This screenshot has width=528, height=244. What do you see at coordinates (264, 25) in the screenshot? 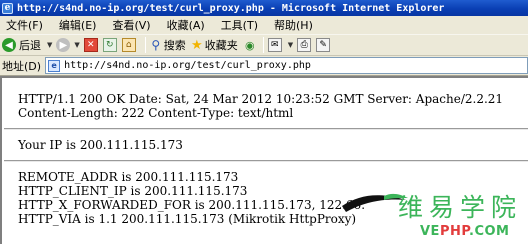
I see `menu-bar: 文件(F) 编辑(E) 查看(V) 收藏(A) 工具(T) 帮助(H)` at bounding box center [264, 25].